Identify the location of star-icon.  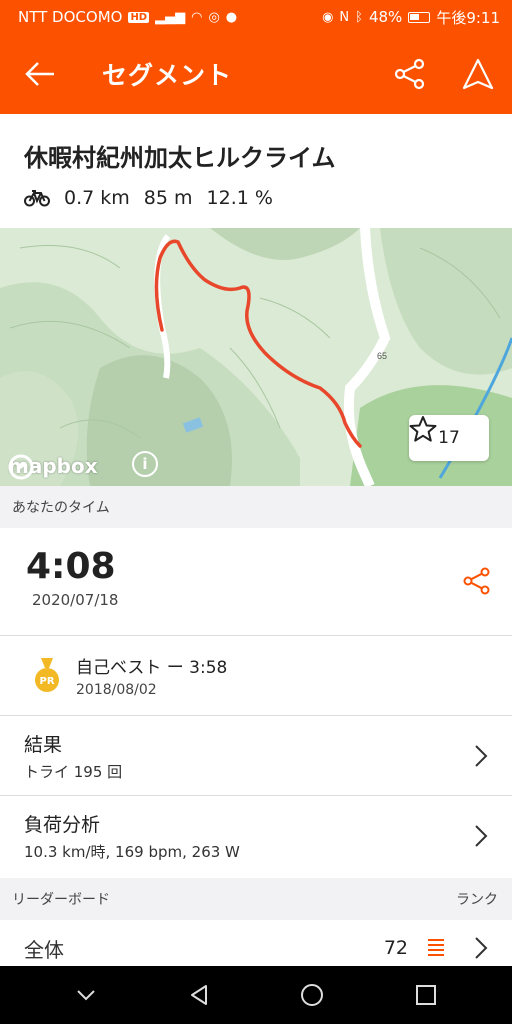
(423, 429).